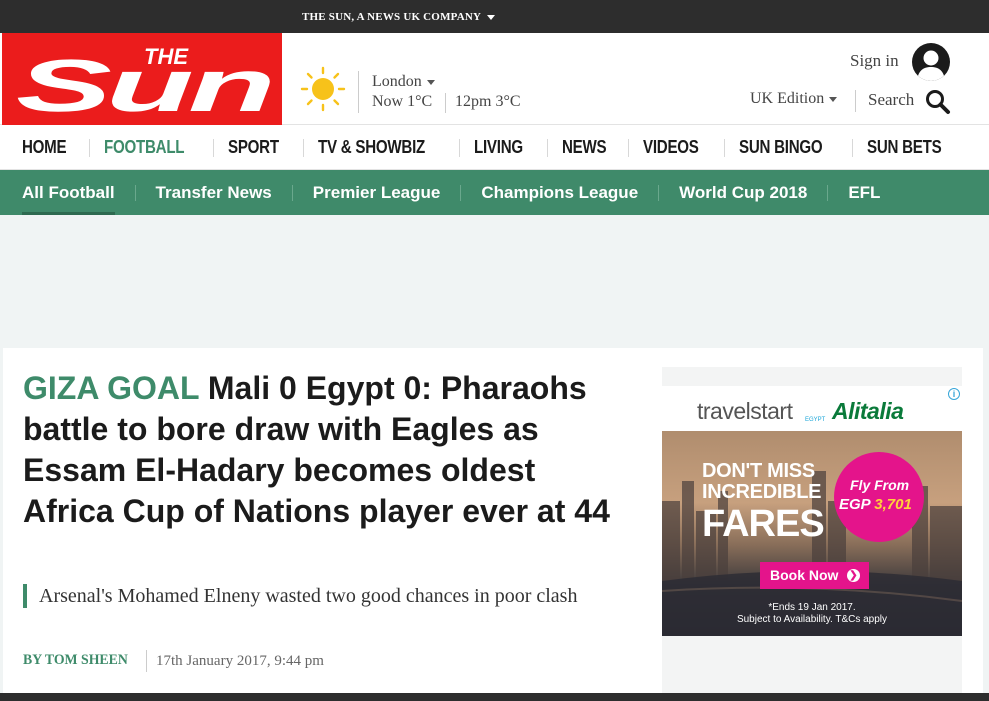 This screenshot has height=701, width=989. What do you see at coordinates (68, 199) in the screenshot?
I see `subnav-item-all-football: All Football` at bounding box center [68, 199].